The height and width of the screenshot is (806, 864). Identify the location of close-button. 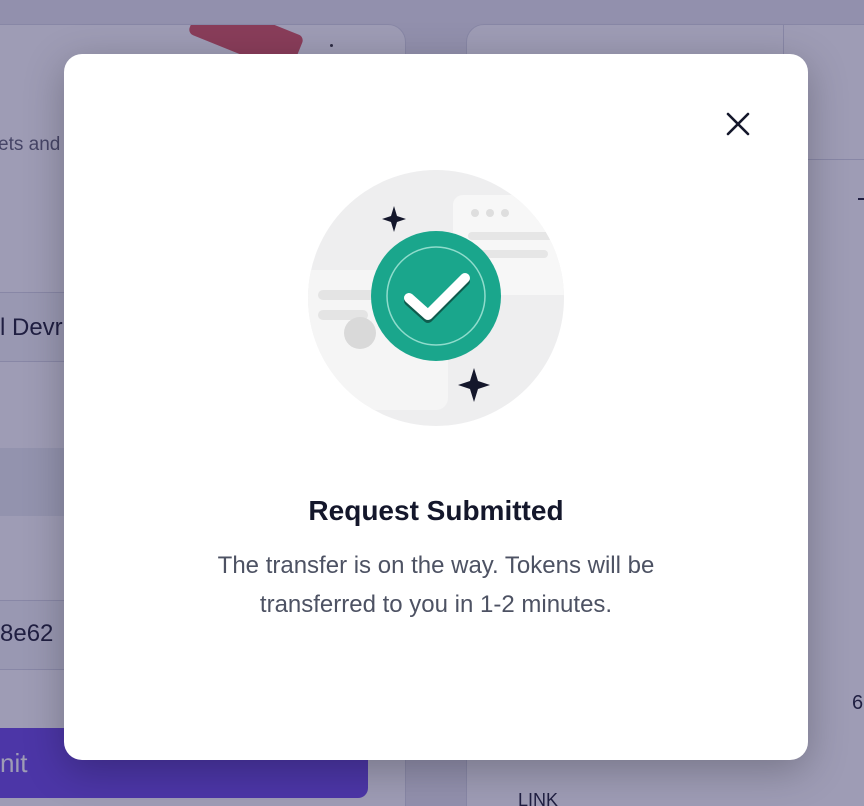
(738, 124).